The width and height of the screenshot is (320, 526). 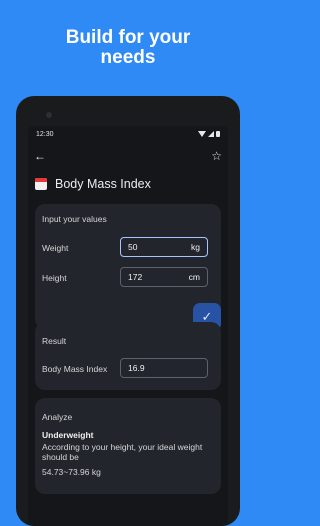 What do you see at coordinates (194, 277) in the screenshot?
I see `height-unit: cm` at bounding box center [194, 277].